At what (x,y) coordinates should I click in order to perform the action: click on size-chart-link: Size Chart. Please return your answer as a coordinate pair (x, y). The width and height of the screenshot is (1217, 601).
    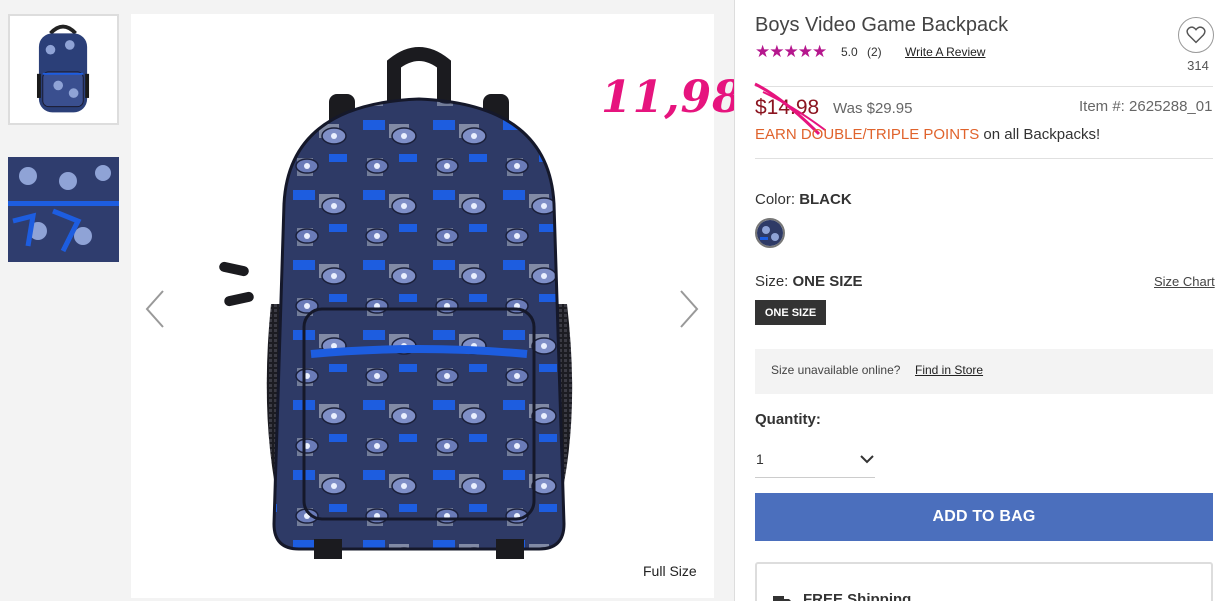
    Looking at the image, I should click on (1184, 281).